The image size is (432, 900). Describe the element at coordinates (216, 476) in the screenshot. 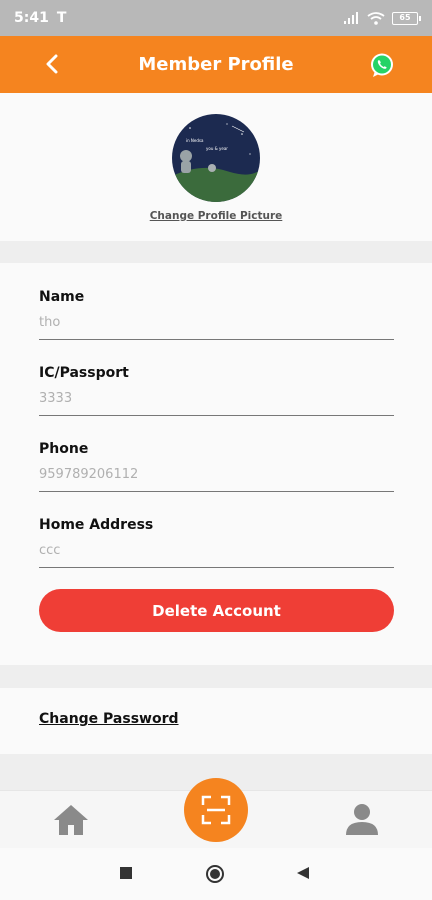

I see `phone-input: 959789206112` at that location.